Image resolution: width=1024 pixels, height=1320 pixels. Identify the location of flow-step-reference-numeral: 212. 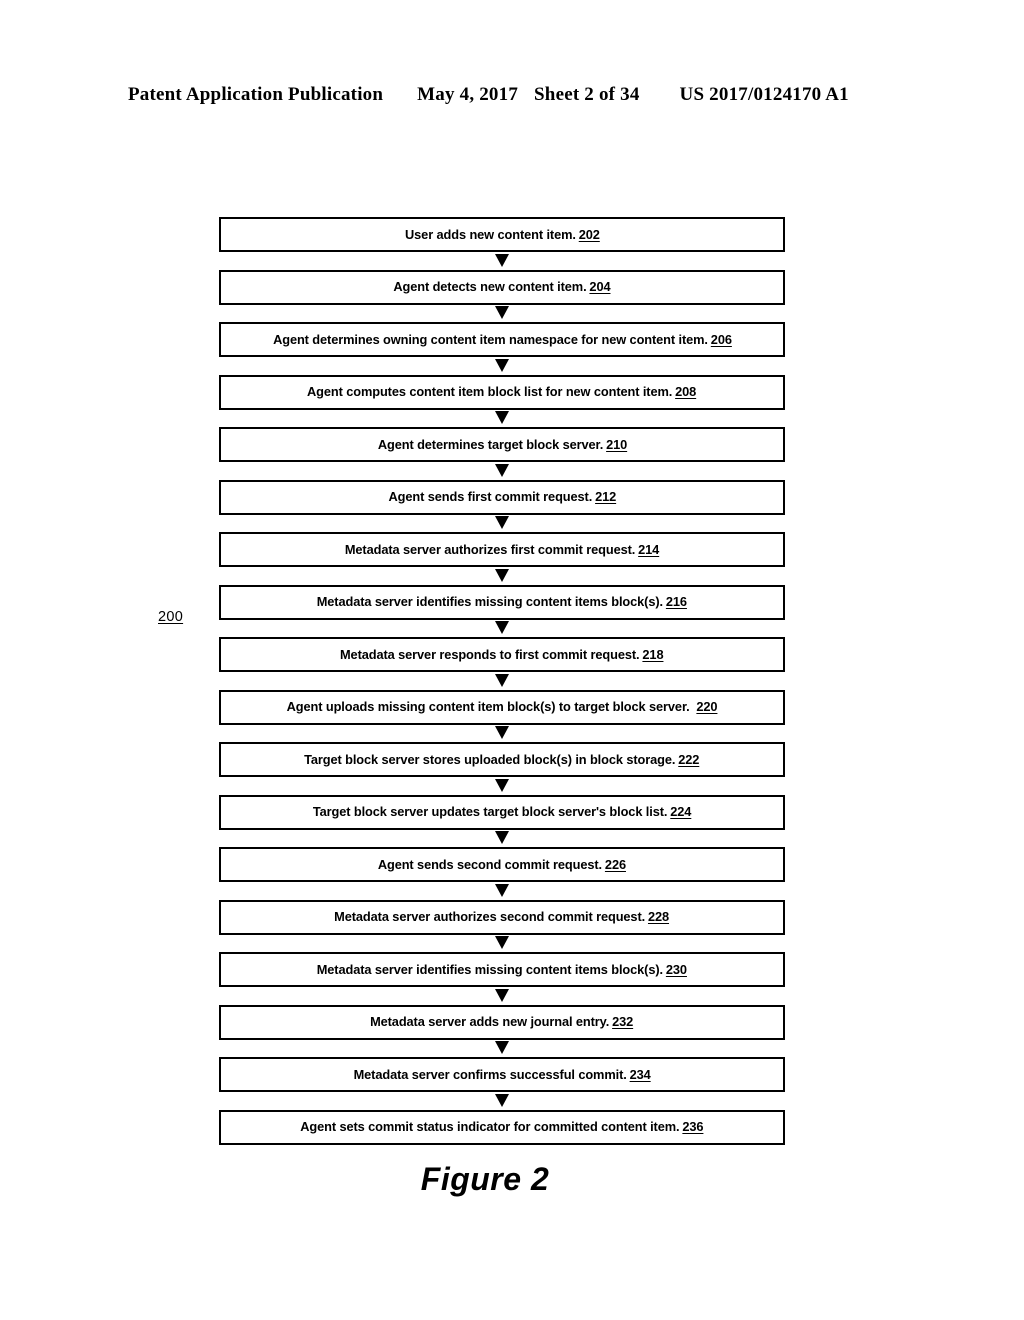
(605, 497).